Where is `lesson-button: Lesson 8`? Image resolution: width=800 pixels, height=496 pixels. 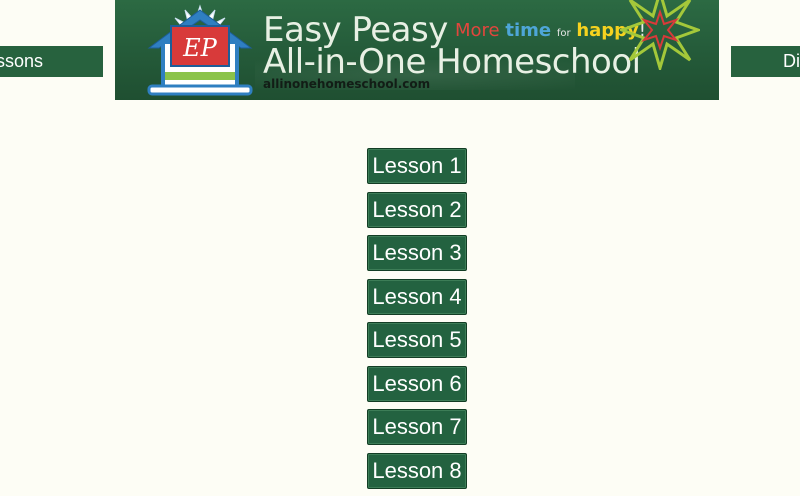 lesson-button: Lesson 8 is located at coordinates (417, 470).